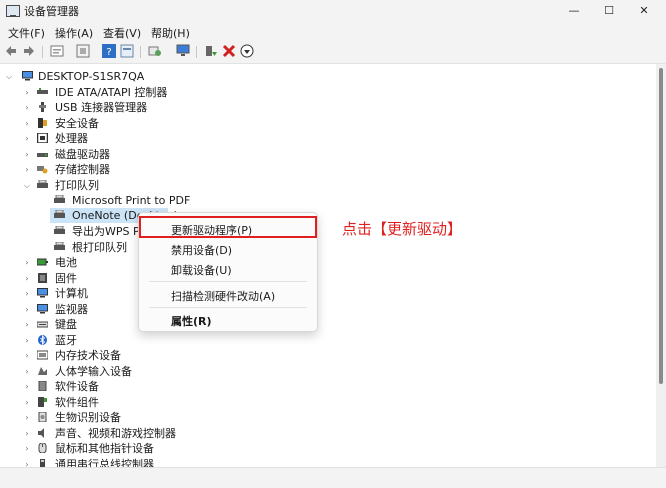 This screenshot has height=488, width=666. What do you see at coordinates (42, 340) in the screenshot?
I see `bluetooth-icon` at bounding box center [42, 340].